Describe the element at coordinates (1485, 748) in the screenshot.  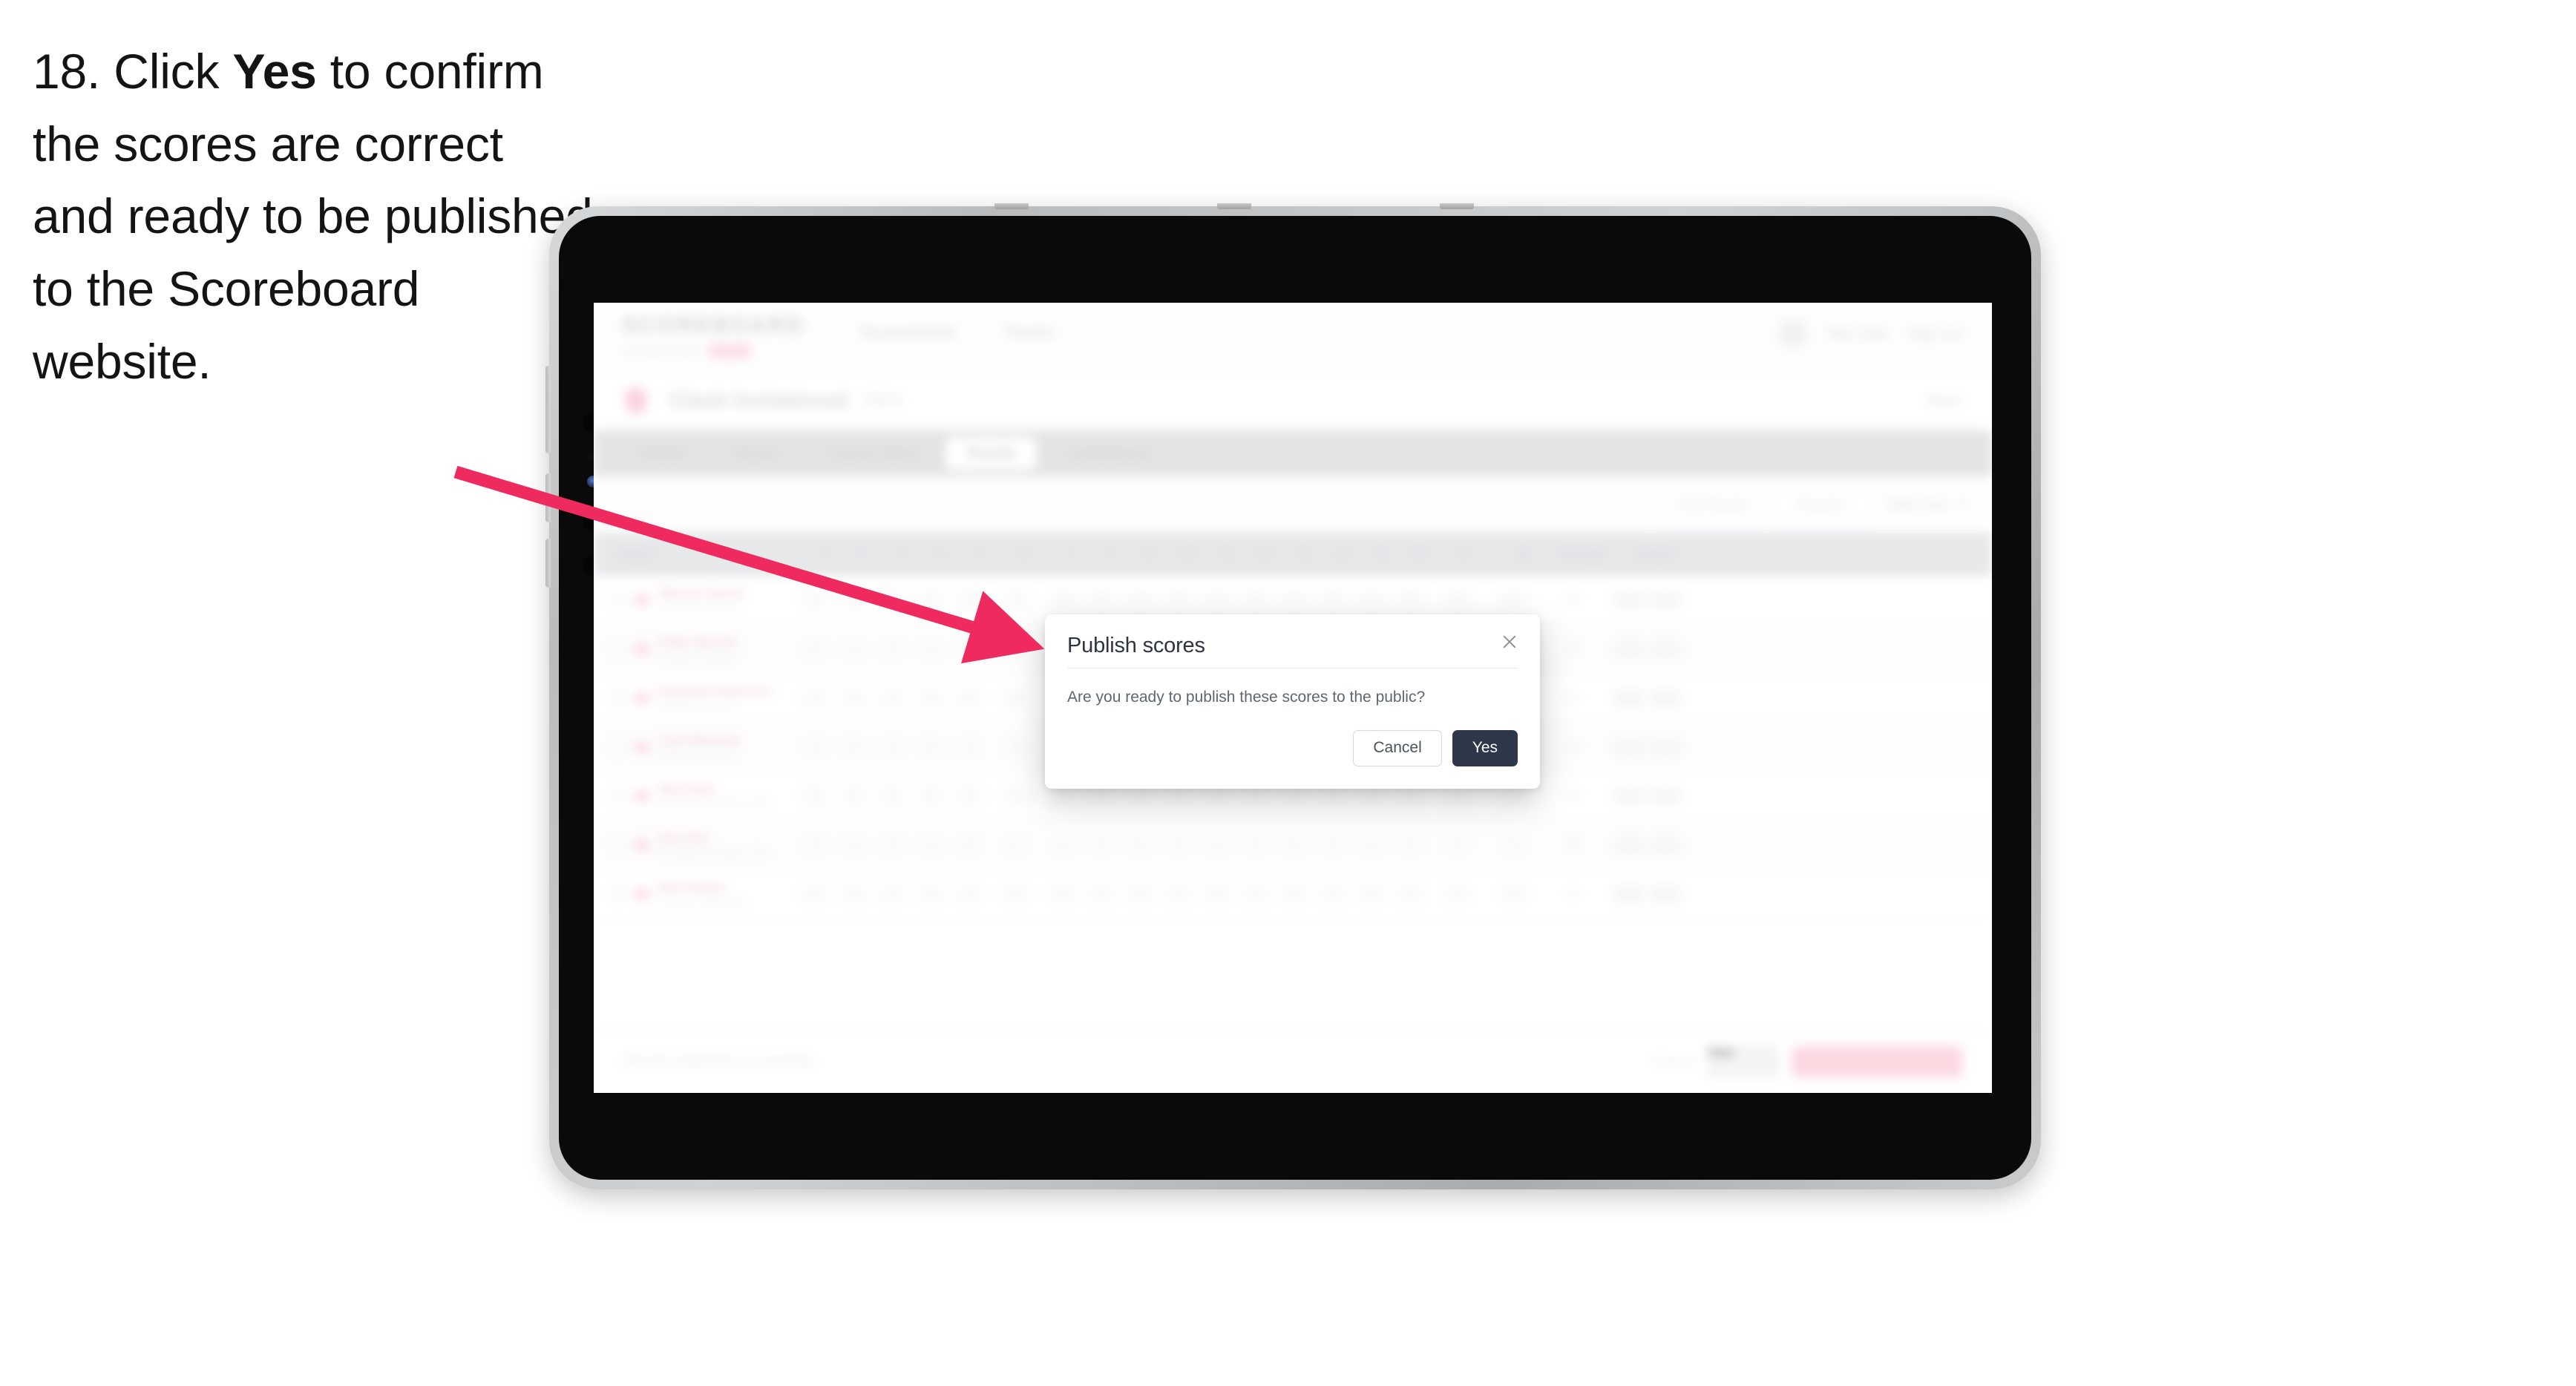
I see `yes-button: Yes` at that location.